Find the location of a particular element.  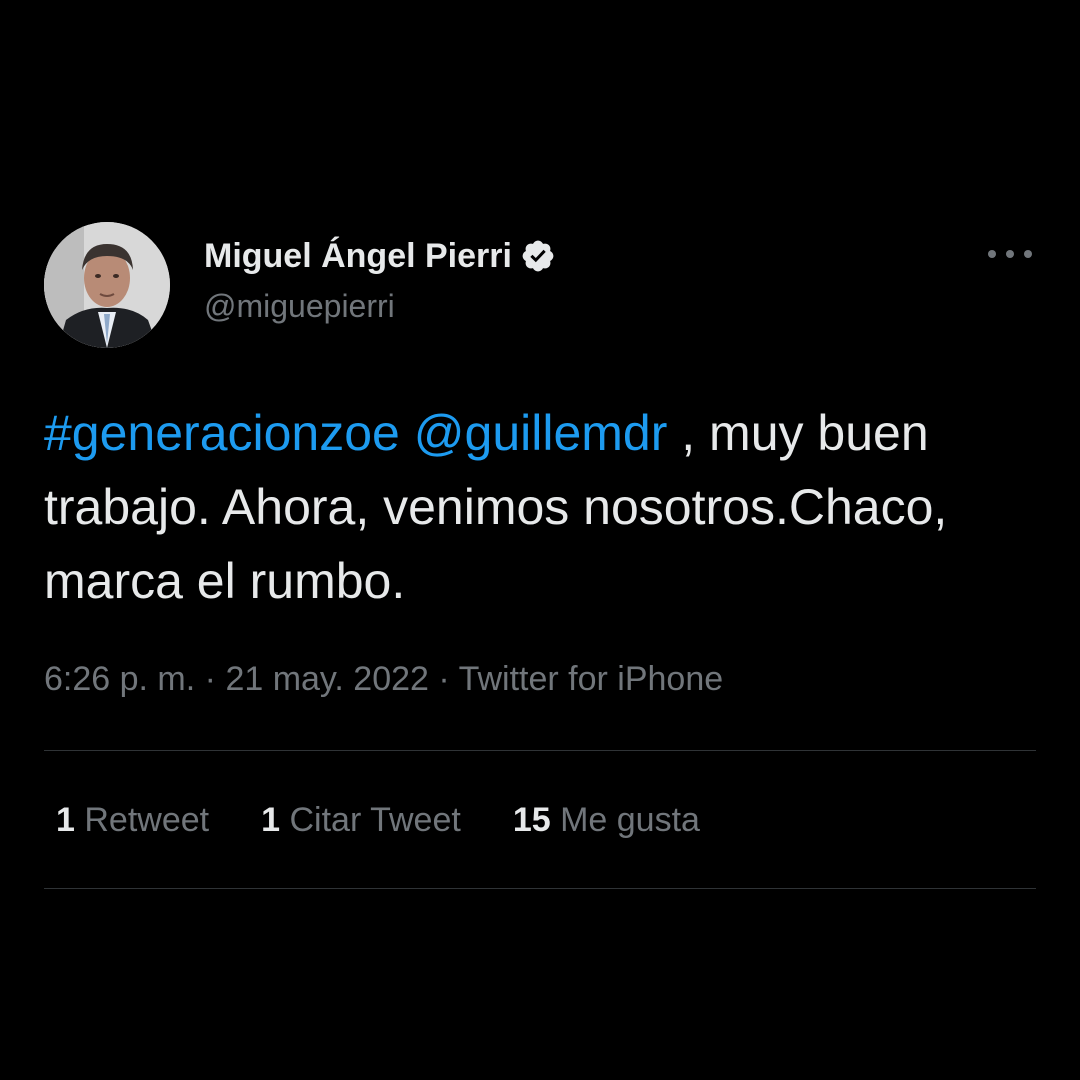

more-options-icon is located at coordinates (1010, 254).